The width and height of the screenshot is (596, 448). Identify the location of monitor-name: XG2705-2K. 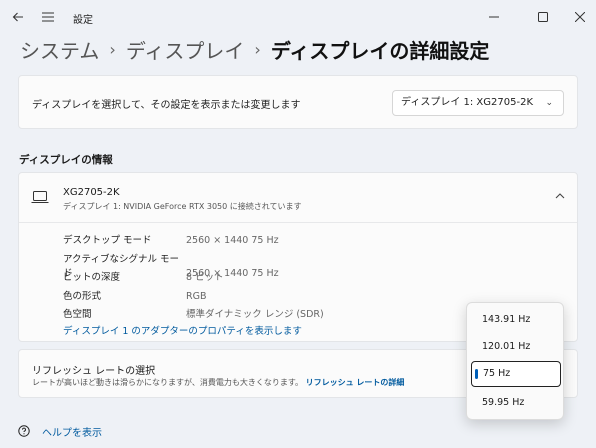
(91, 192).